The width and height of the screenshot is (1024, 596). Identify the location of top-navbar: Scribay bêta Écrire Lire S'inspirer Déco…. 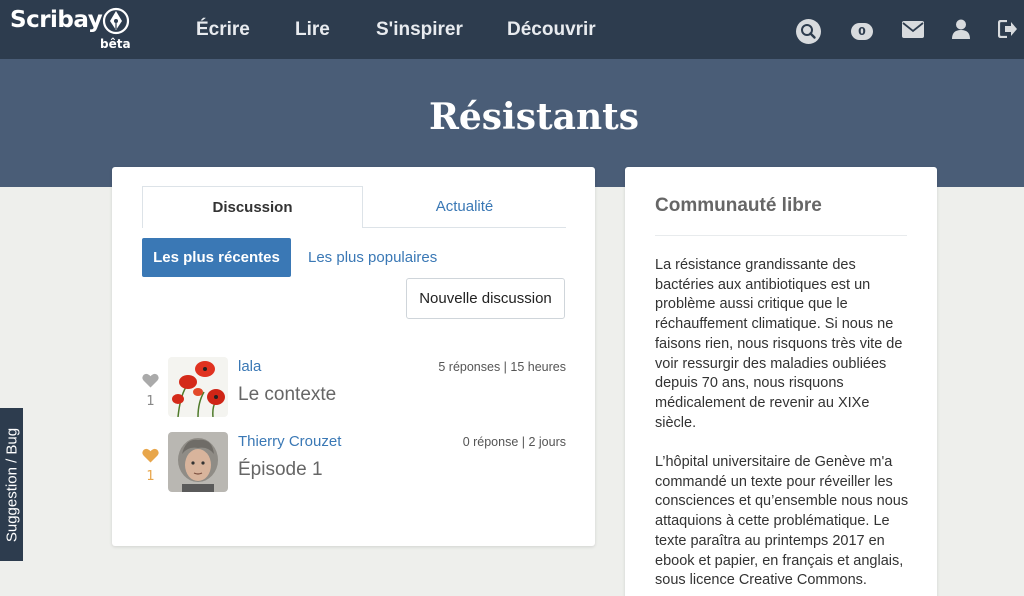
(512, 29).